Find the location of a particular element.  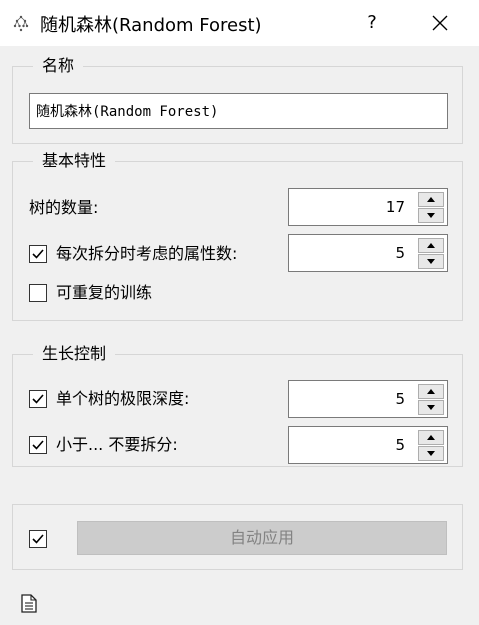

max-features-checkbox is located at coordinates (38, 254).